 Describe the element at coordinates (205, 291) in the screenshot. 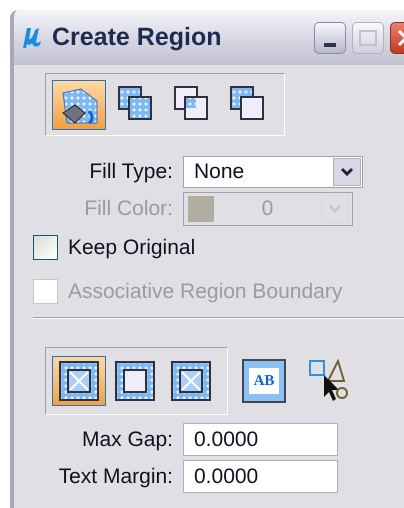

I see `checkbox-label: Associative Region Boundary` at that location.